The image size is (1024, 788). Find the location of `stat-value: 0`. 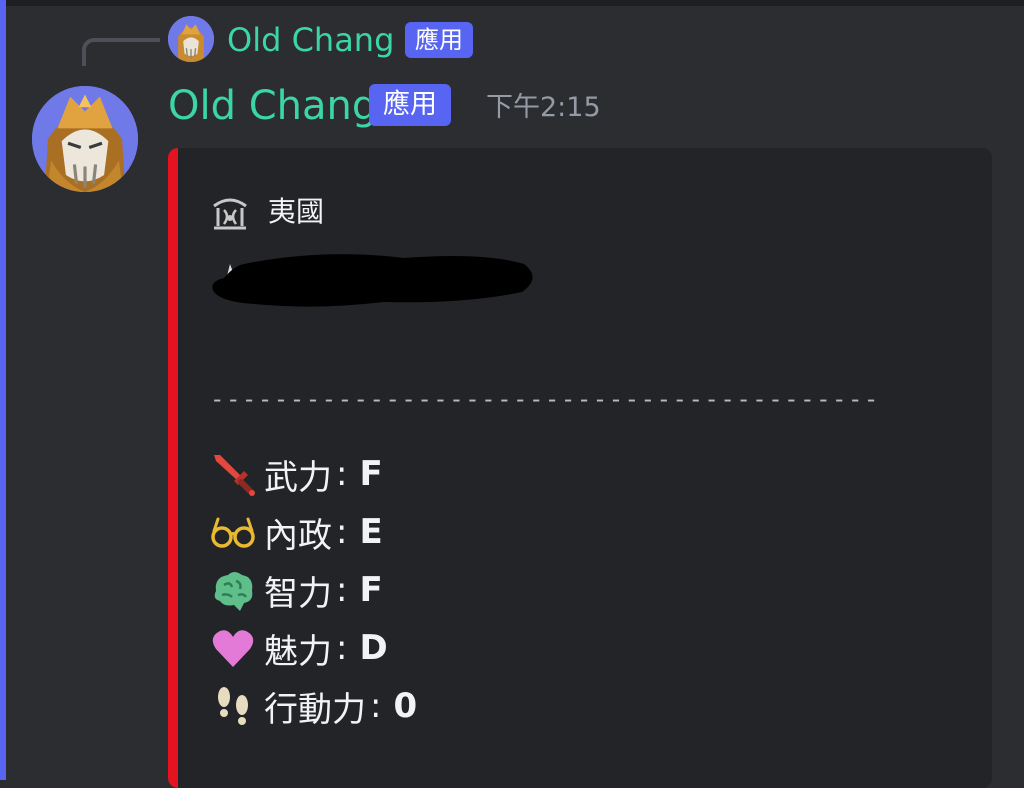

stat-value: 0 is located at coordinates (405, 706).